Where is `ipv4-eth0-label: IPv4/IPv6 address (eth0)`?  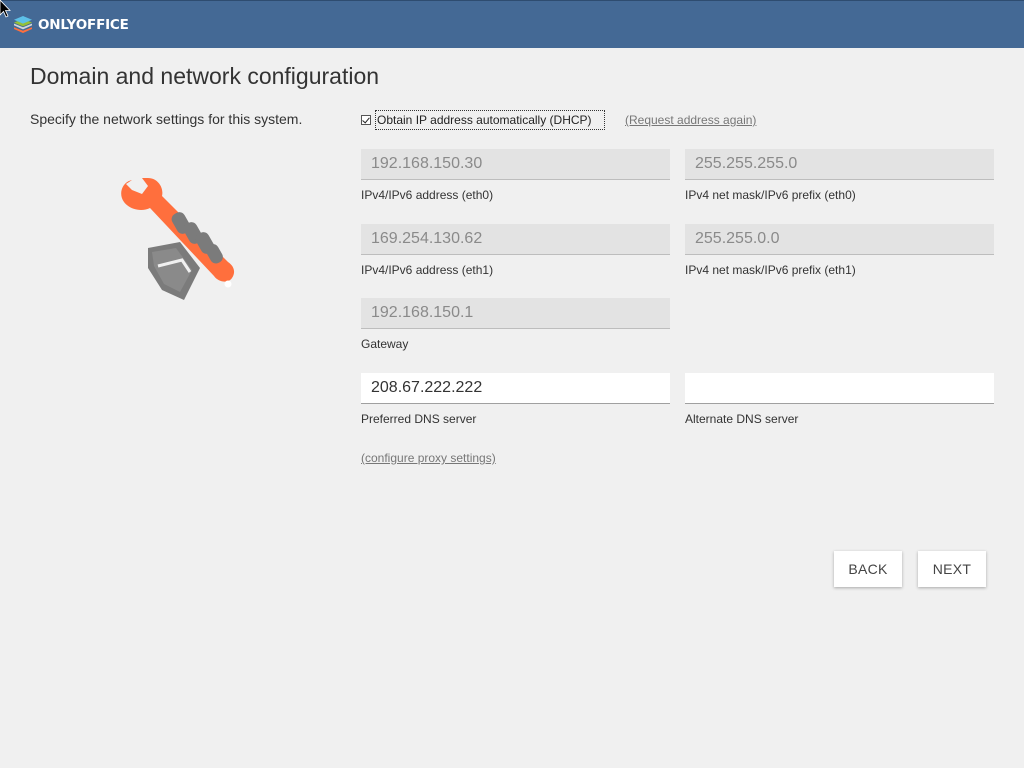 ipv4-eth0-label: IPv4/IPv6 address (eth0) is located at coordinates (427, 195).